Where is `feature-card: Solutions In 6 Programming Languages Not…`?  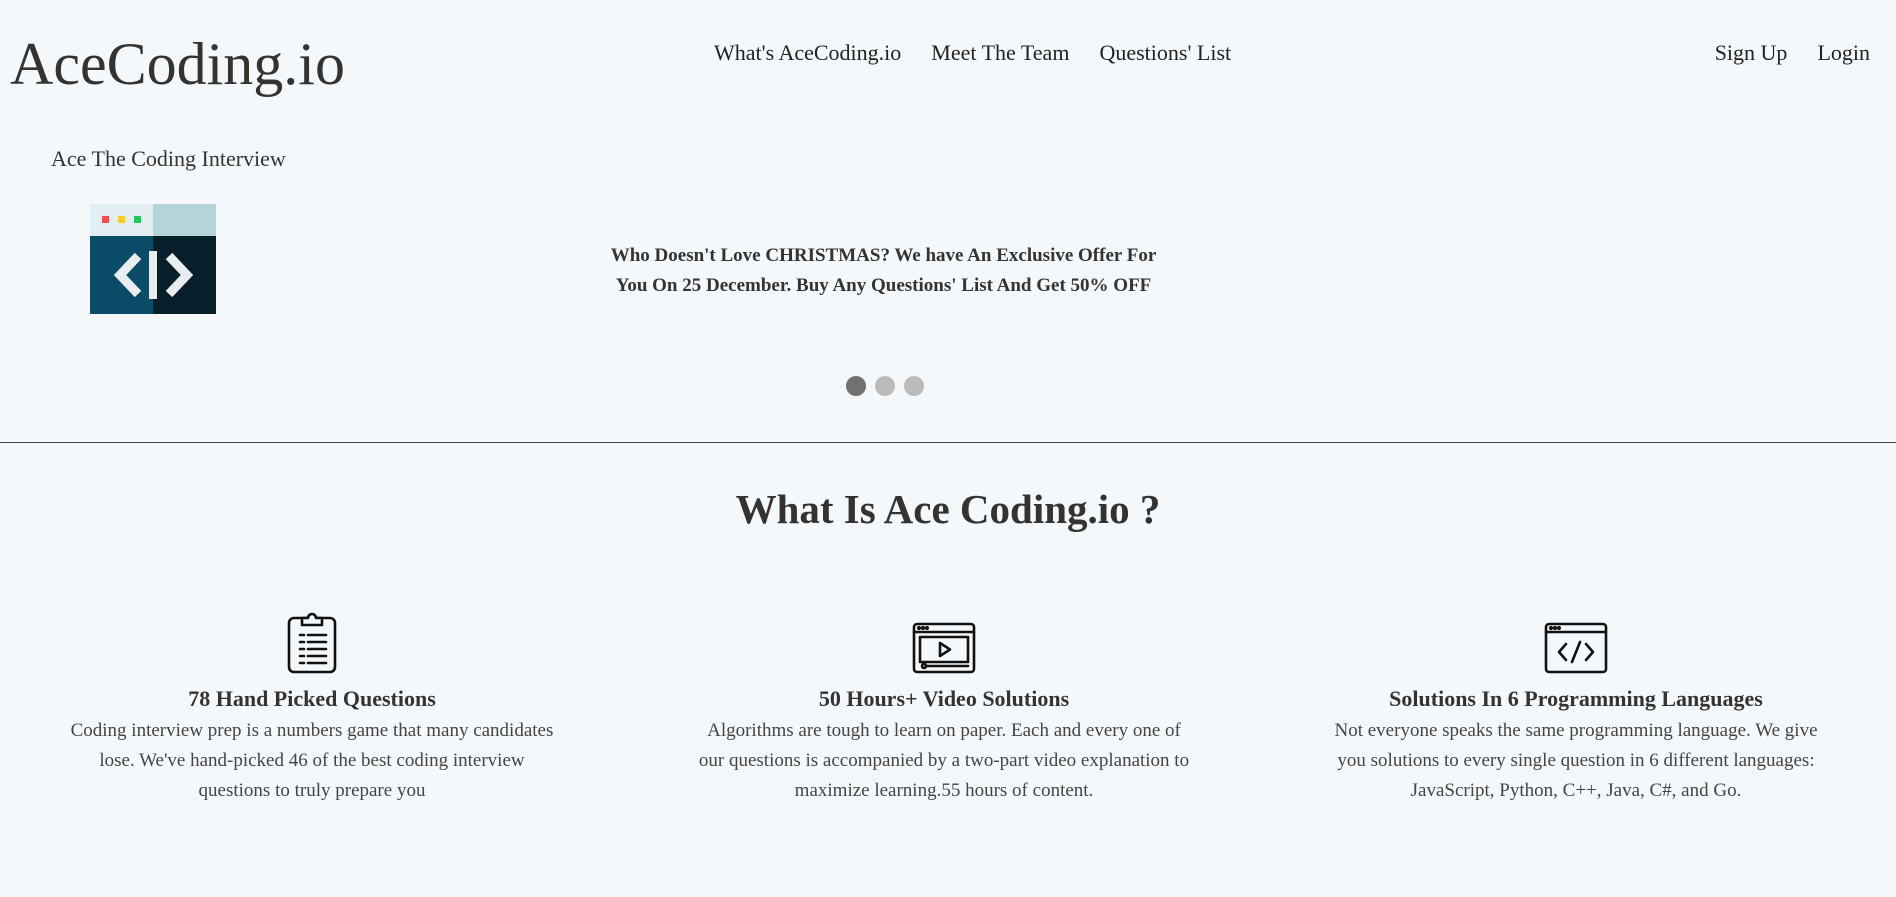 feature-card: Solutions In 6 Programming Languages Not… is located at coordinates (1576, 705).